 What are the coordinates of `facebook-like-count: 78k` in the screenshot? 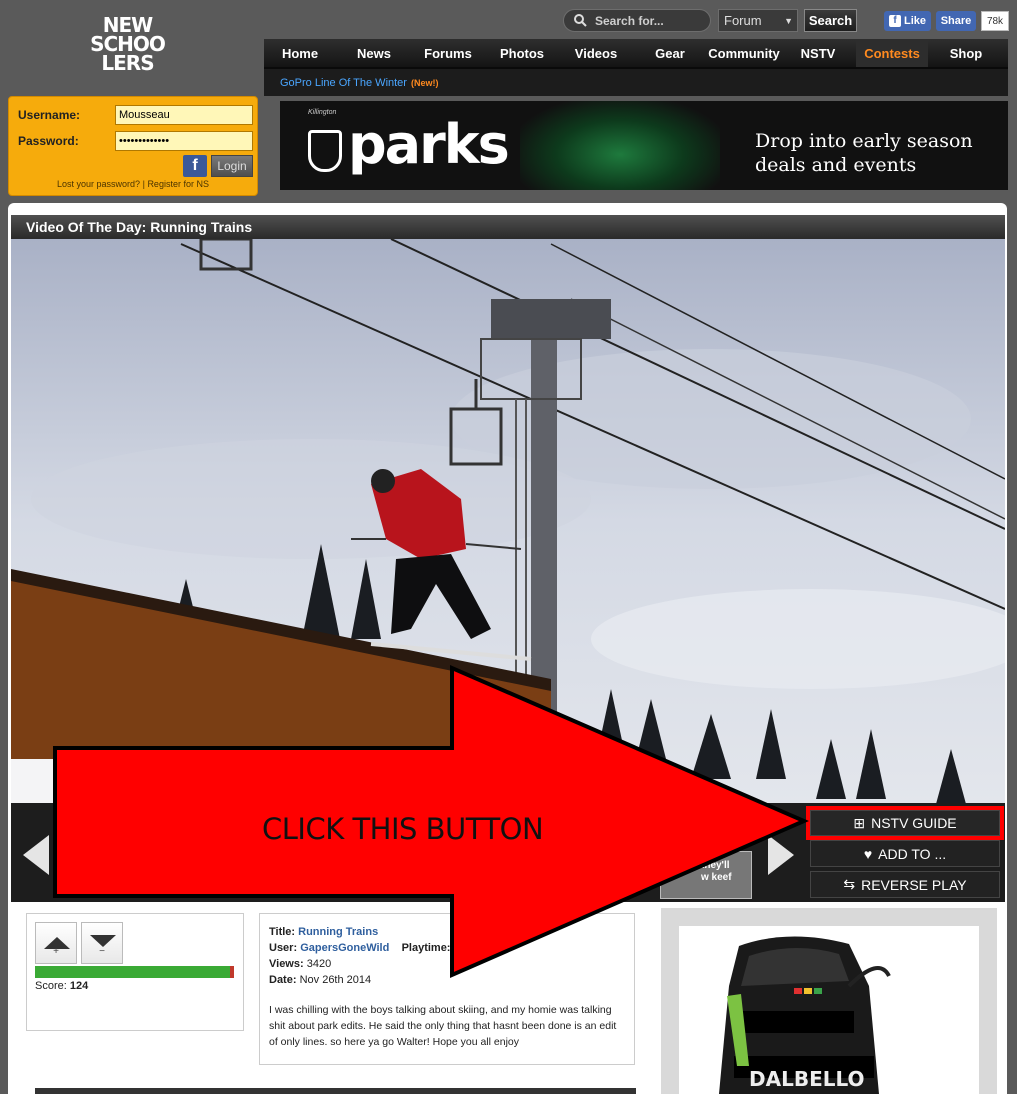 It's located at (995, 21).